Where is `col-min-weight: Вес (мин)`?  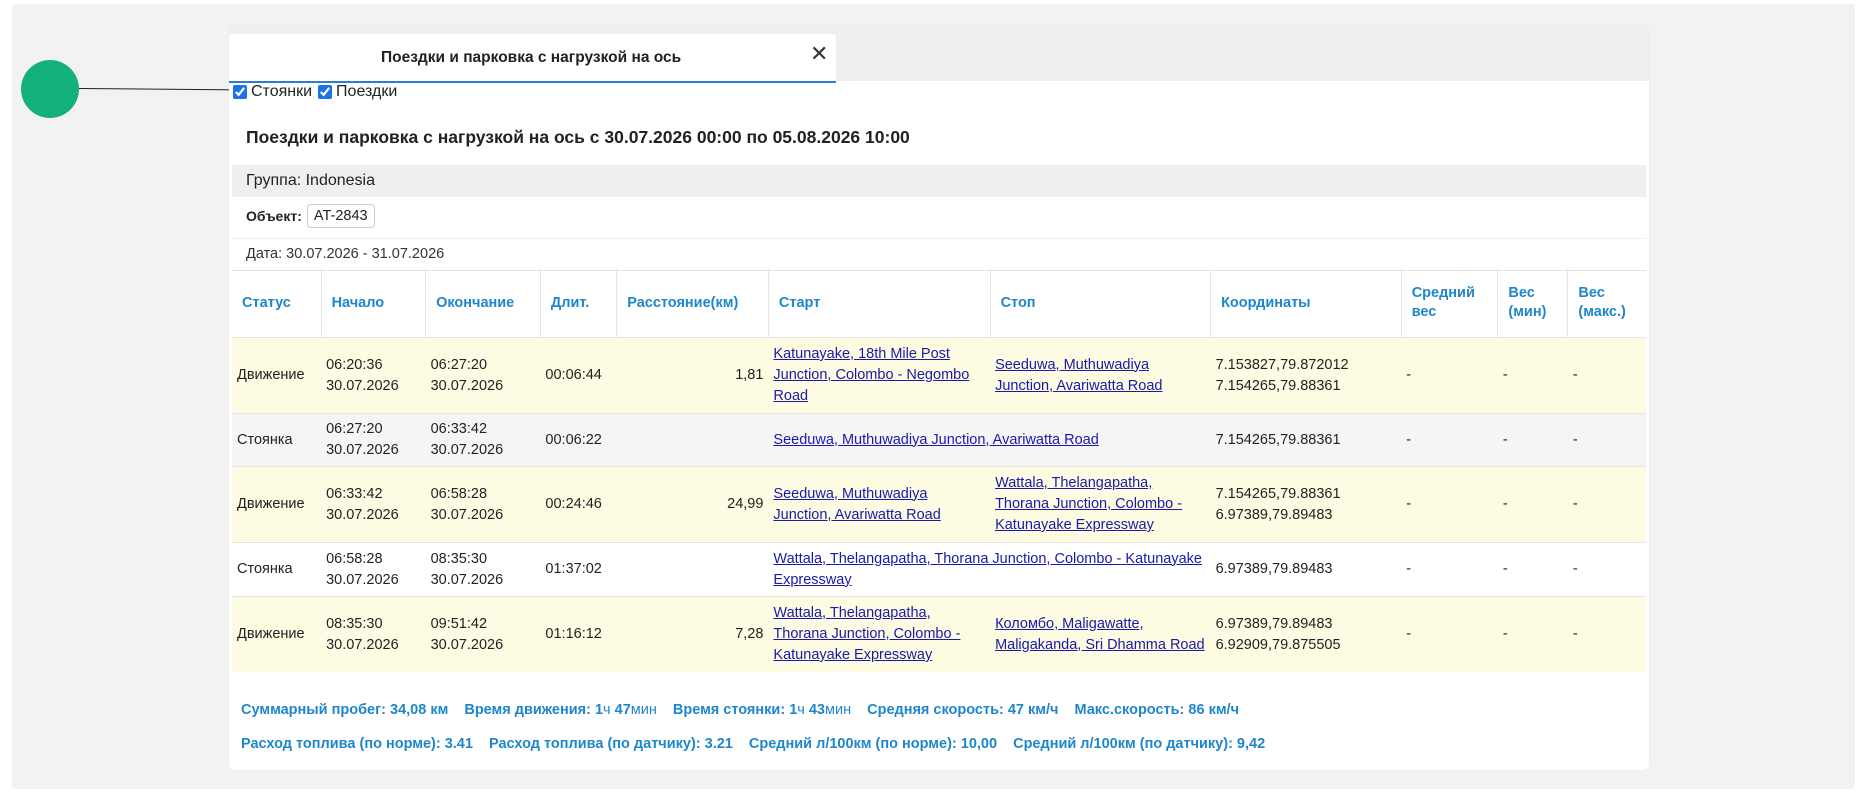 col-min-weight: Вес (мин) is located at coordinates (1533, 303).